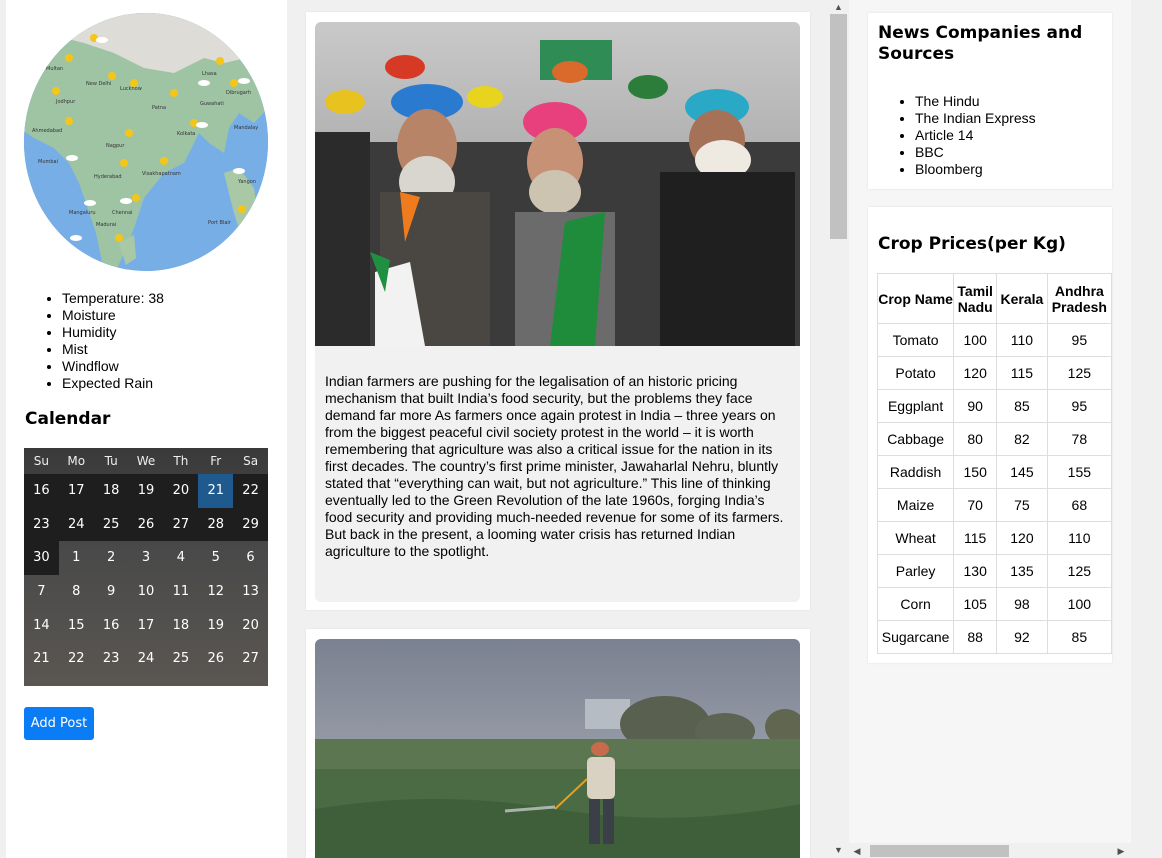  What do you see at coordinates (1022, 298) in the screenshot?
I see `column-header-kerala: Kerala` at bounding box center [1022, 298].